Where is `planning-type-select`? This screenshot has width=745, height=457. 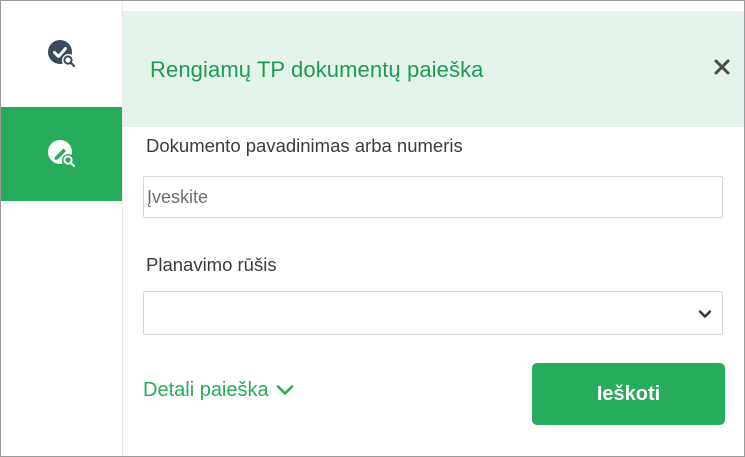 planning-type-select is located at coordinates (433, 313).